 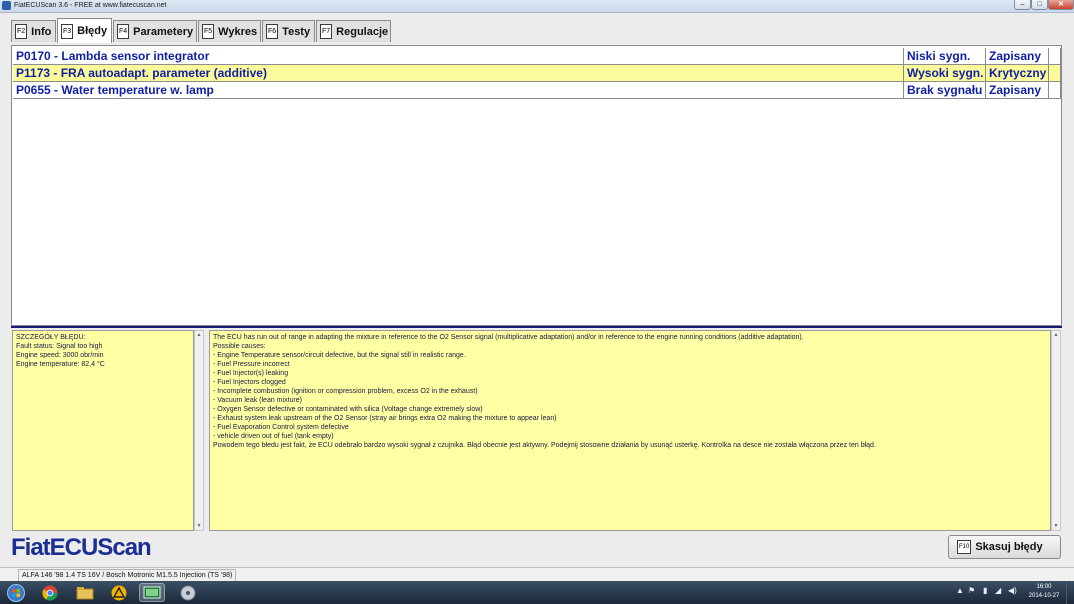 I want to click on list-divider, so click(x=536, y=327).